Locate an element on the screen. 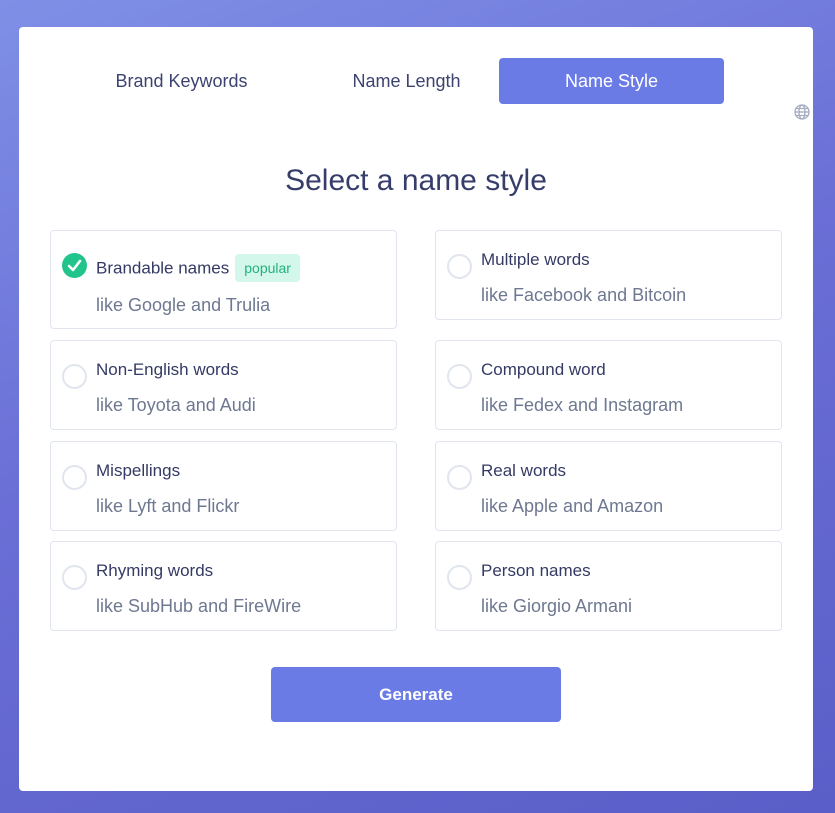 The width and height of the screenshot is (835, 813). option-title: Person names is located at coordinates (536, 570).